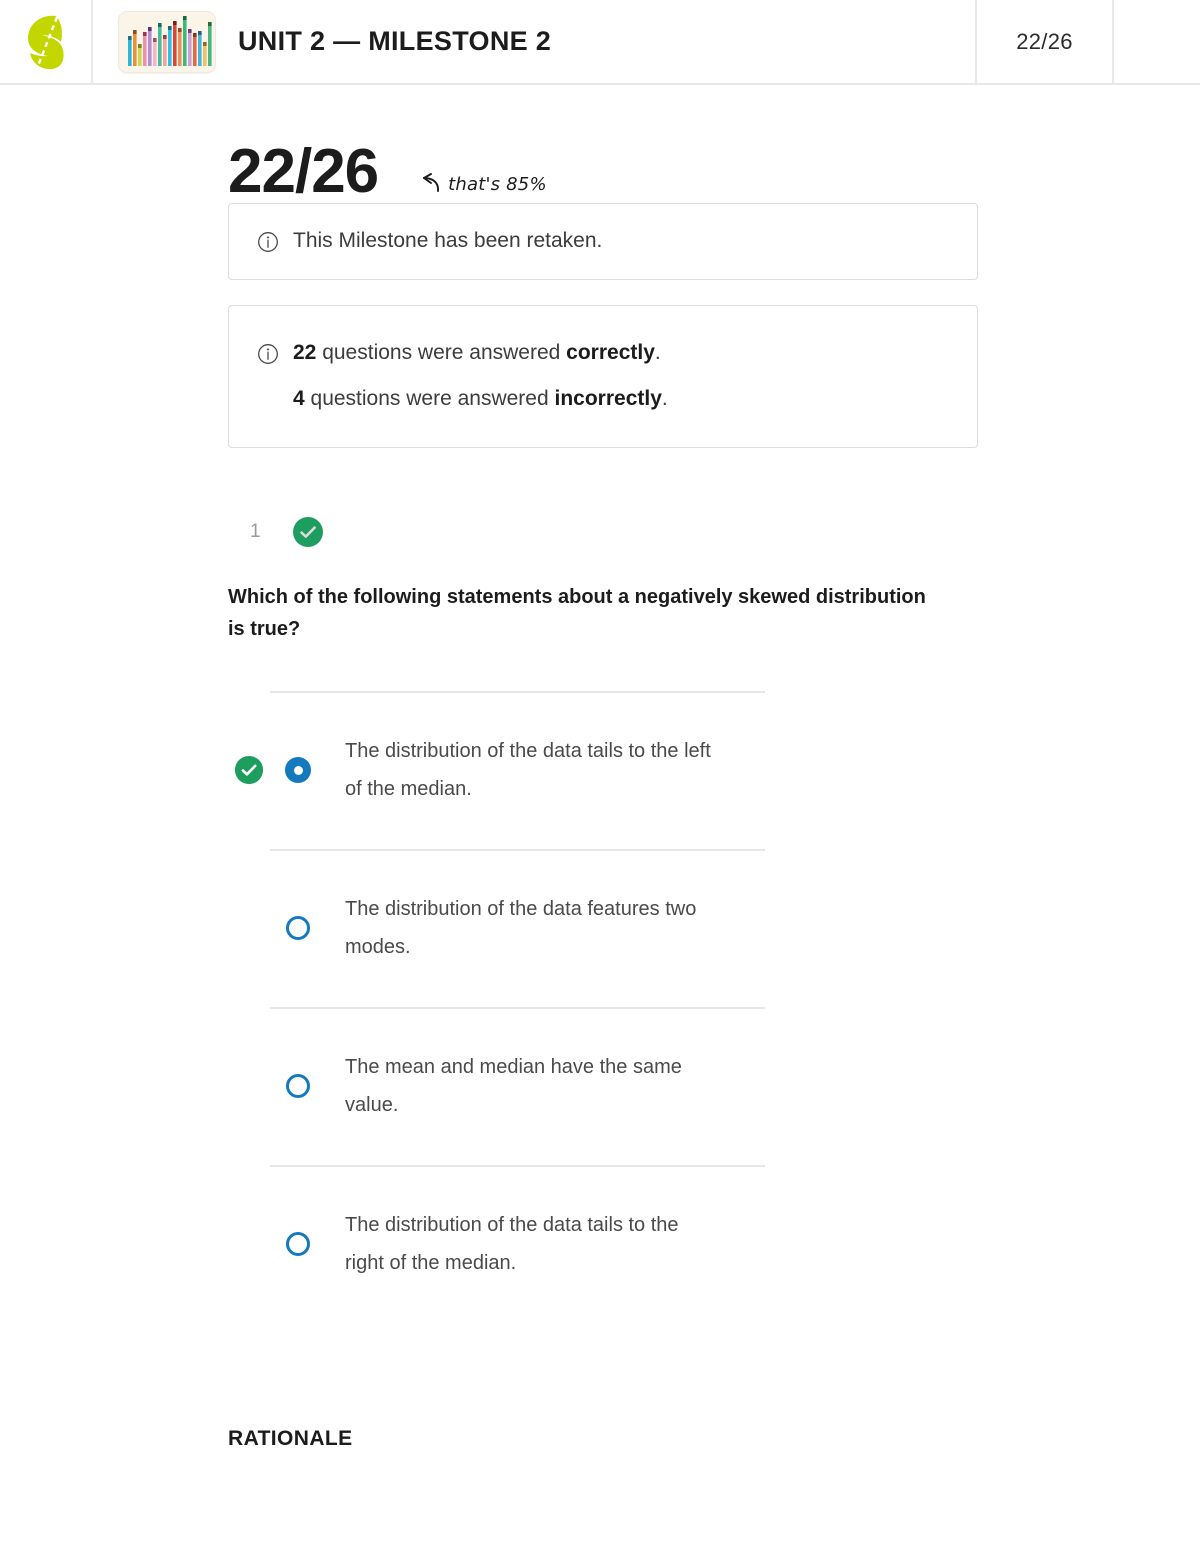 The height and width of the screenshot is (1553, 1200). I want to click on incorrect-count-line: 4 questions were answered incorrectly., so click(480, 398).